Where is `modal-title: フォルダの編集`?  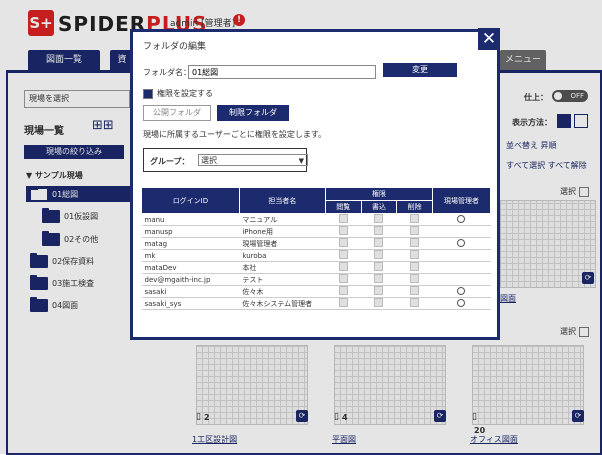 modal-title: フォルダの編集 is located at coordinates (175, 47).